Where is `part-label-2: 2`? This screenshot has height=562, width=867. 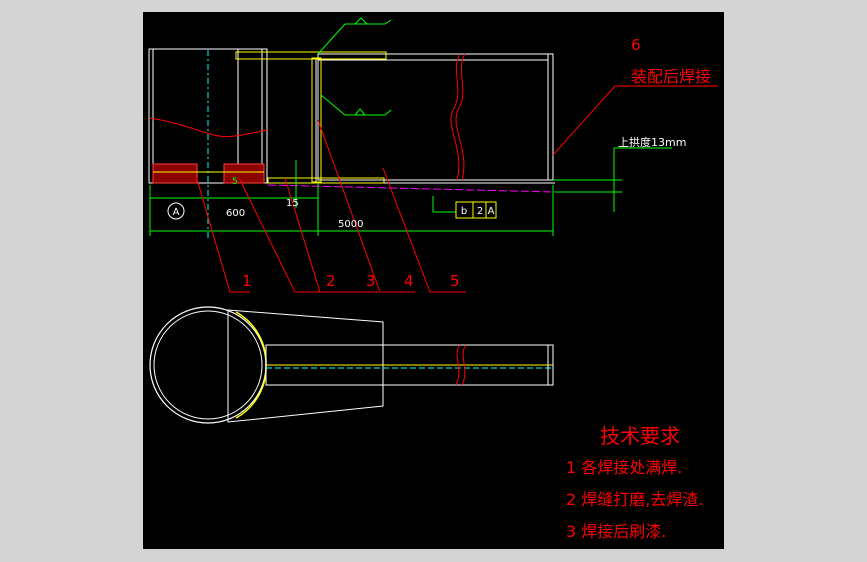
part-label-2: 2 is located at coordinates (331, 281).